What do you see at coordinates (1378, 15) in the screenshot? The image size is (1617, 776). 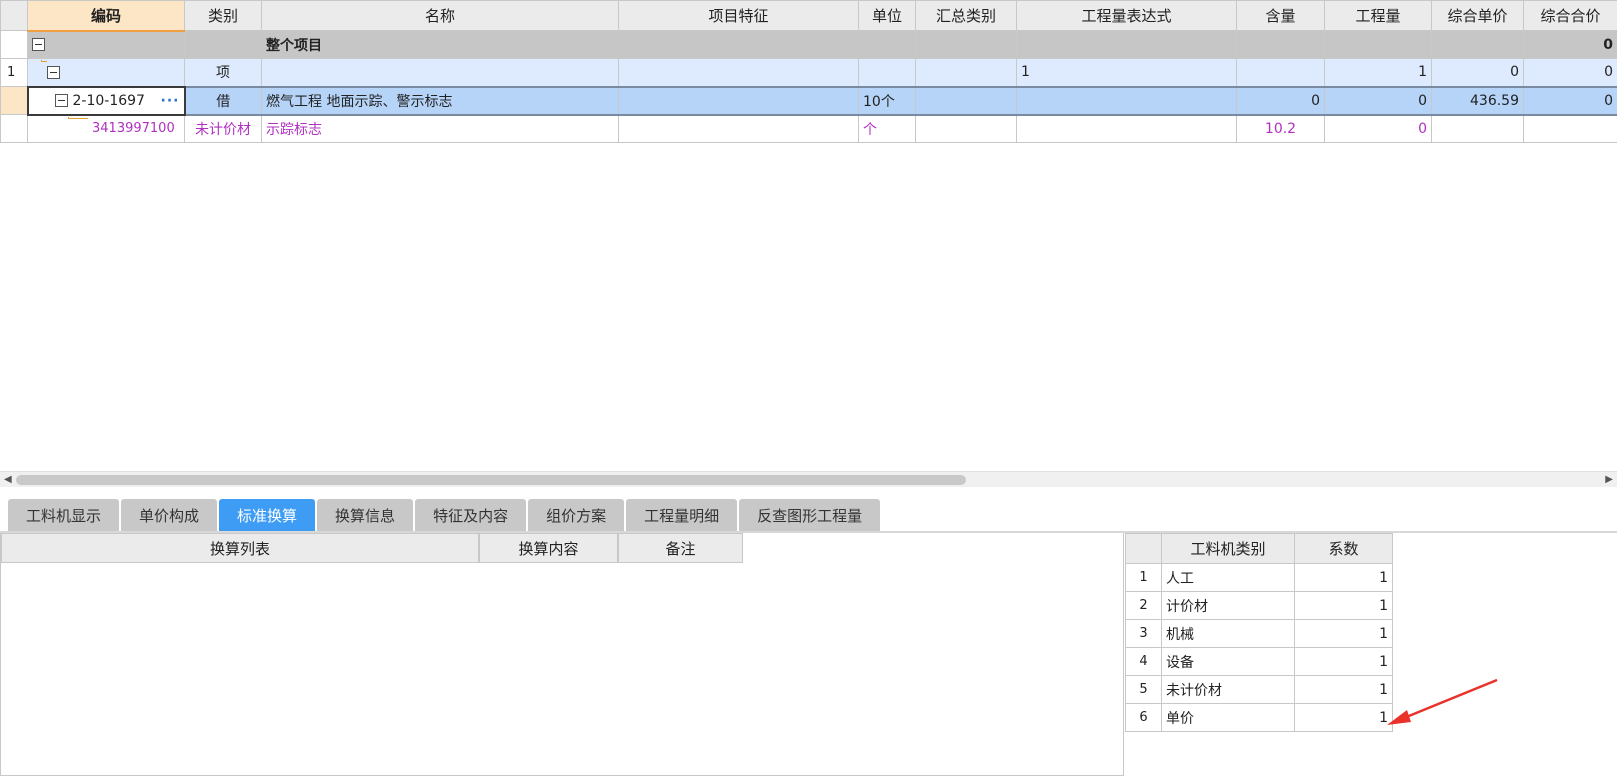 I see `header-quantity: 工程量` at bounding box center [1378, 15].